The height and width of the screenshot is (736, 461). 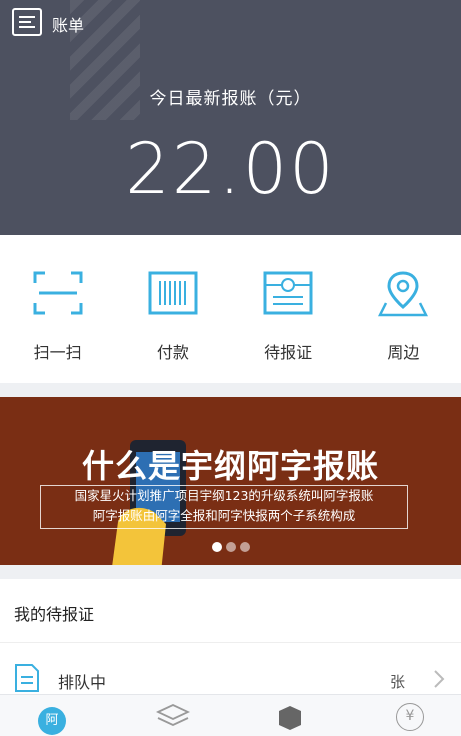 What do you see at coordinates (288, 293) in the screenshot?
I see `receipt-icon` at bounding box center [288, 293].